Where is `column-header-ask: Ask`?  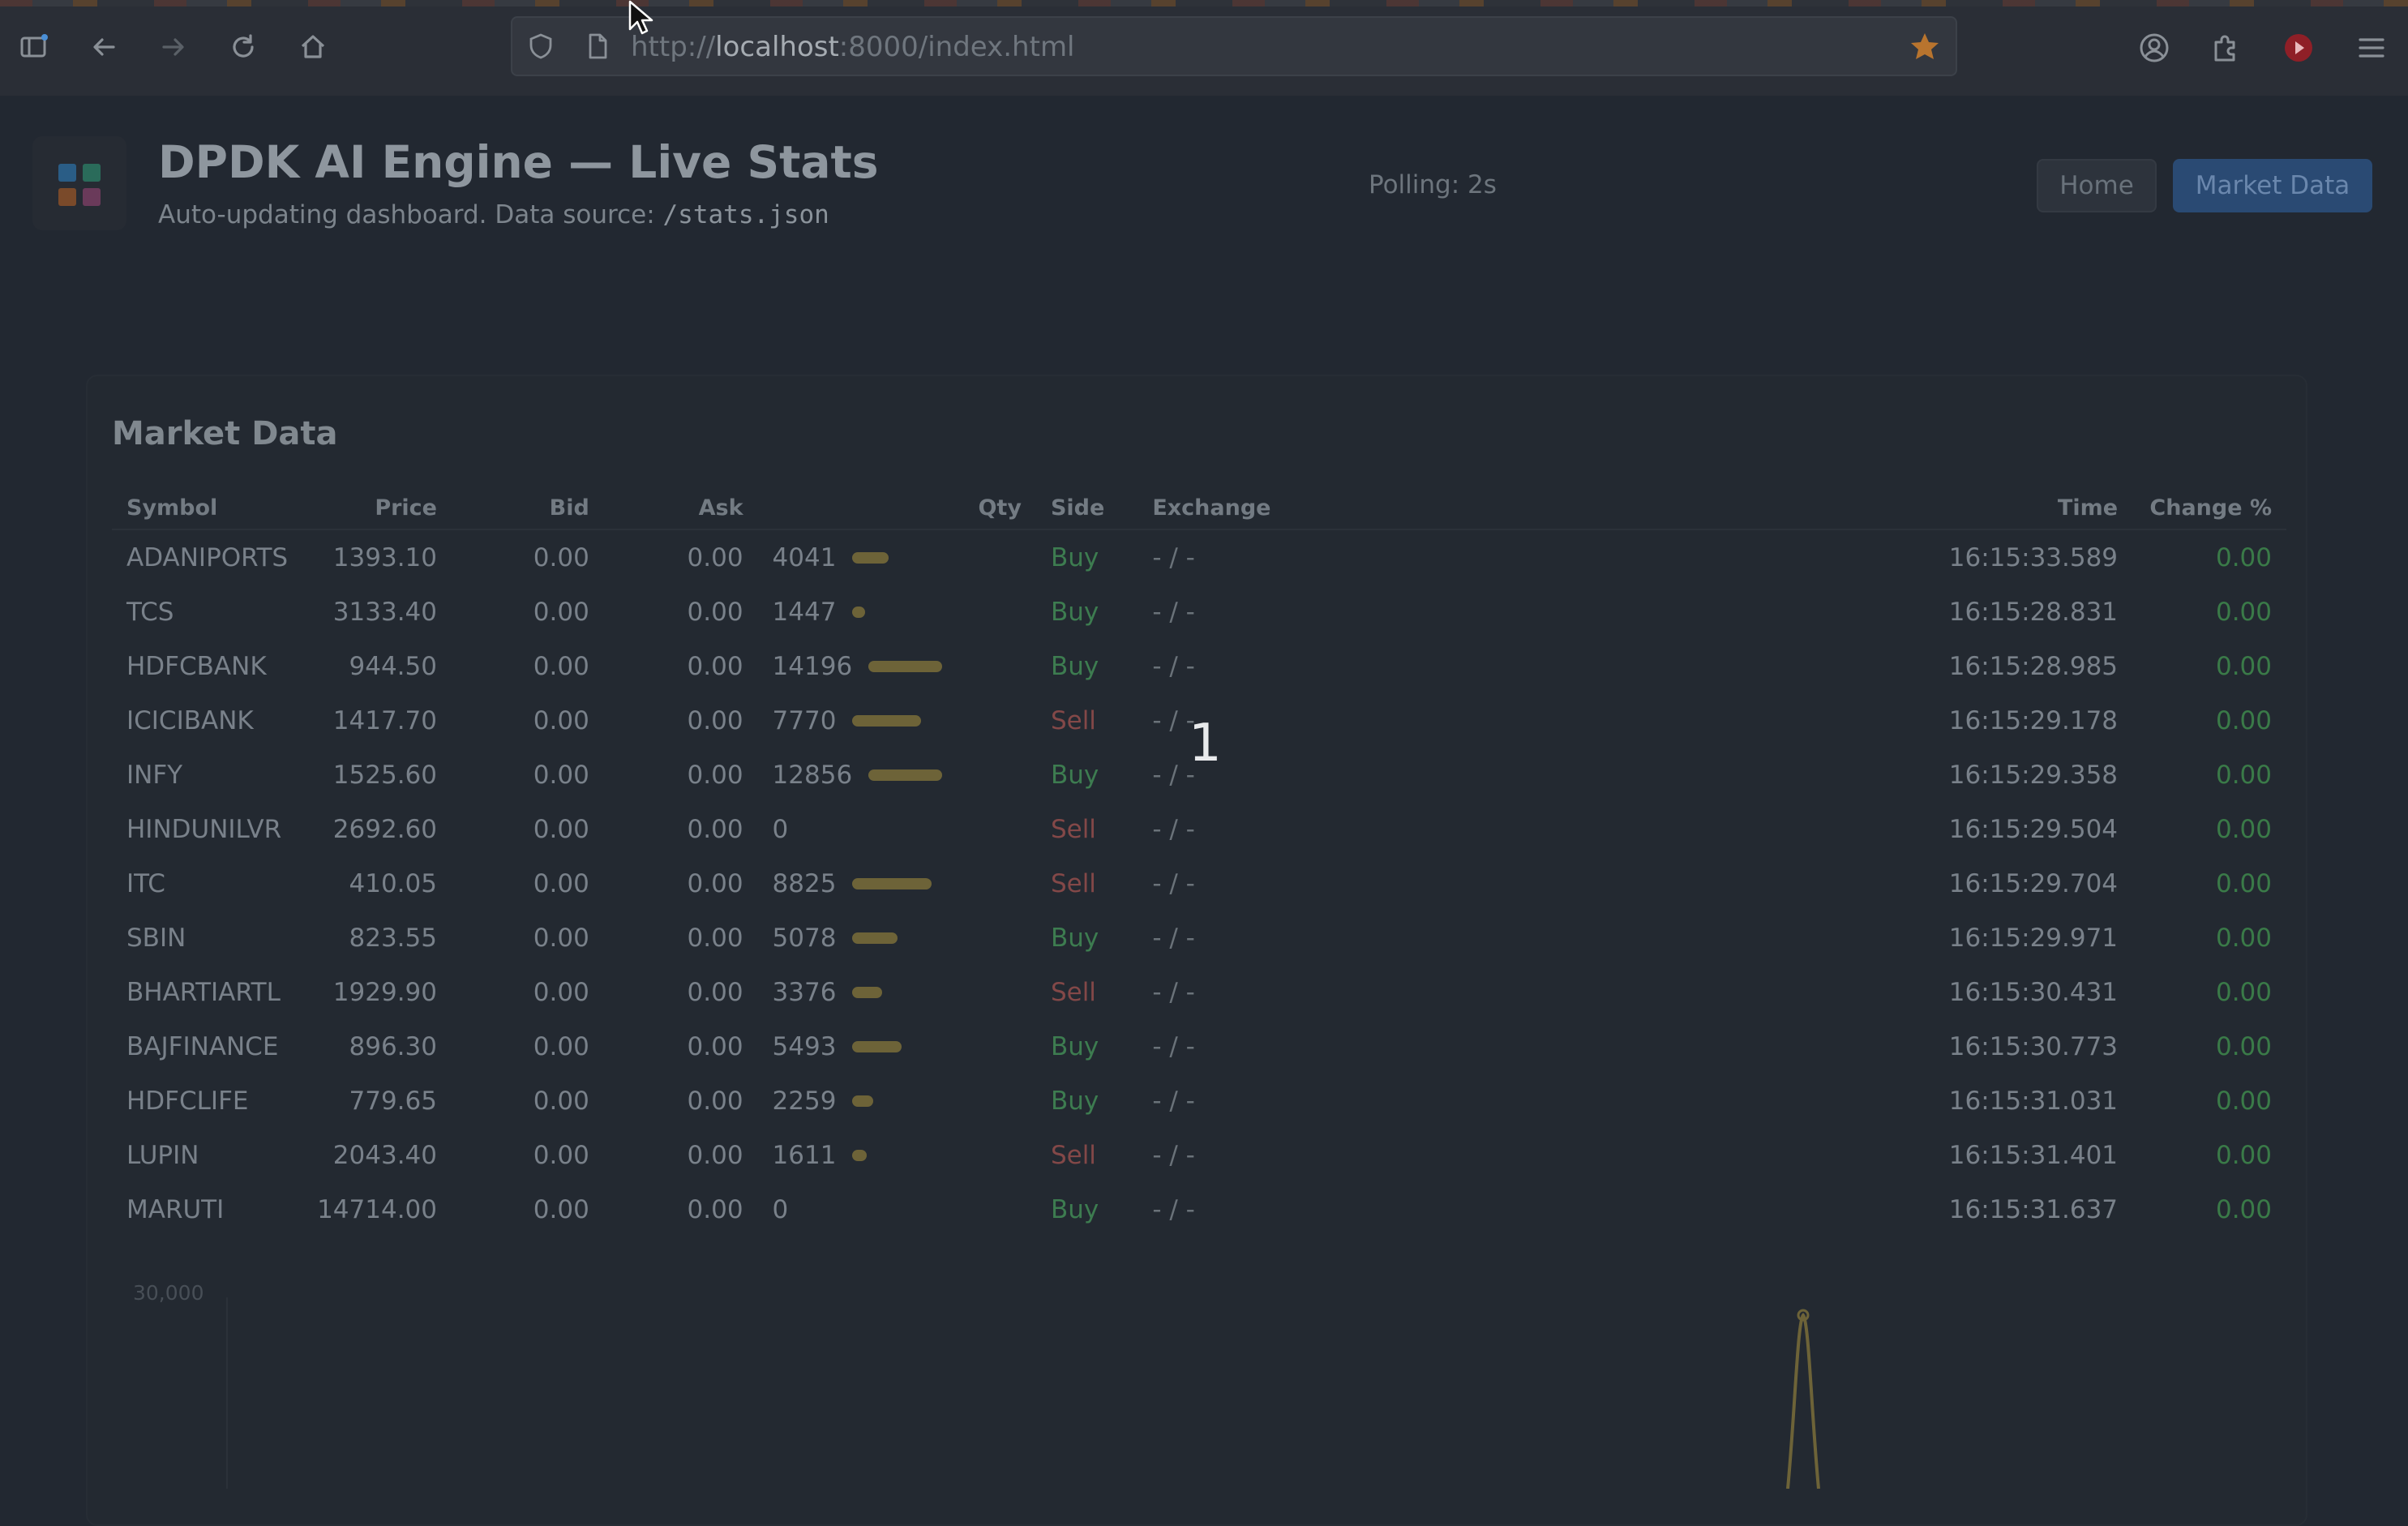 column-header-ask: Ask is located at coordinates (680, 508).